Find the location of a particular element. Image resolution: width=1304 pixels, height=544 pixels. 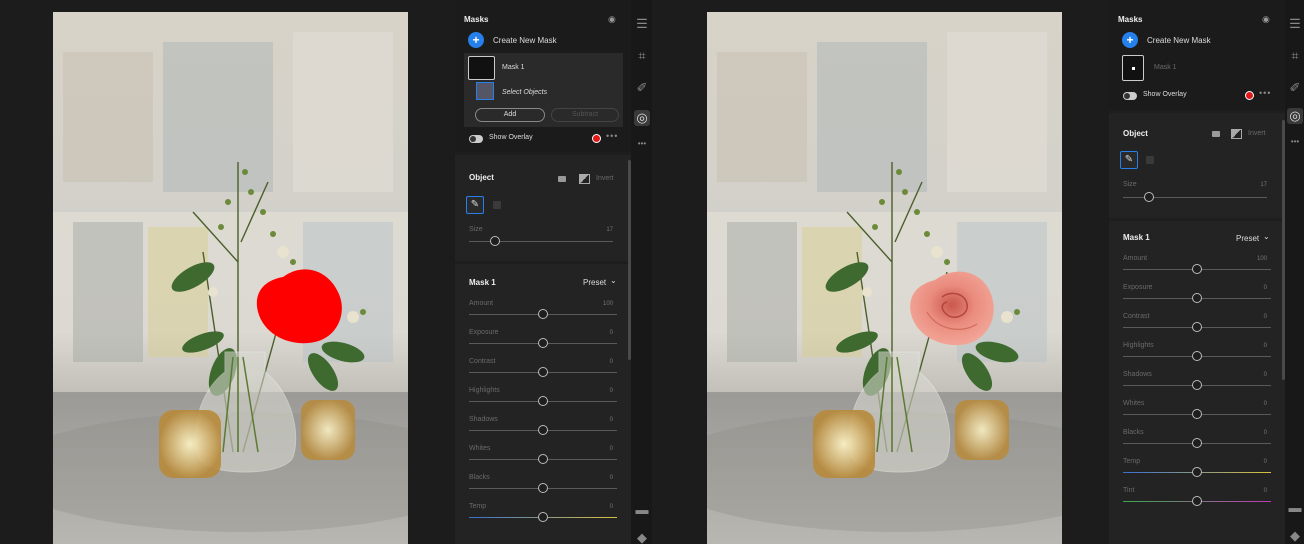

subtract-button: Subtract is located at coordinates (585, 115).